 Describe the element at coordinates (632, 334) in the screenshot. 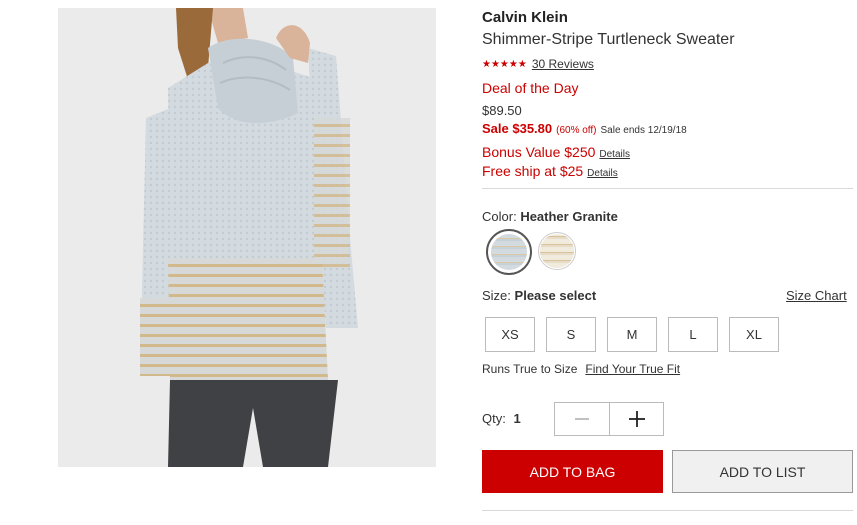

I see `size-option-m: M` at that location.